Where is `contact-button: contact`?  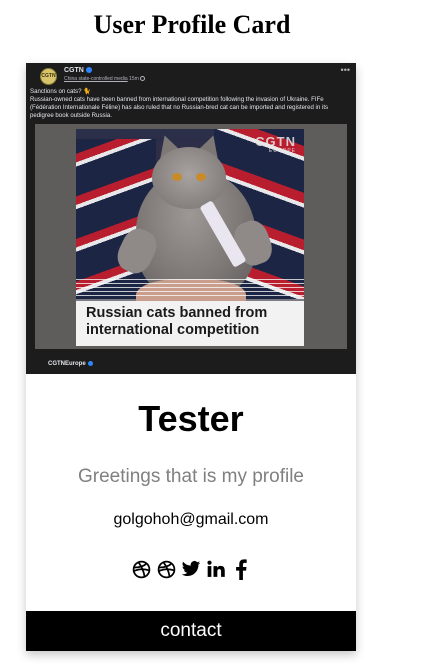 contact-button: contact is located at coordinates (191, 631).